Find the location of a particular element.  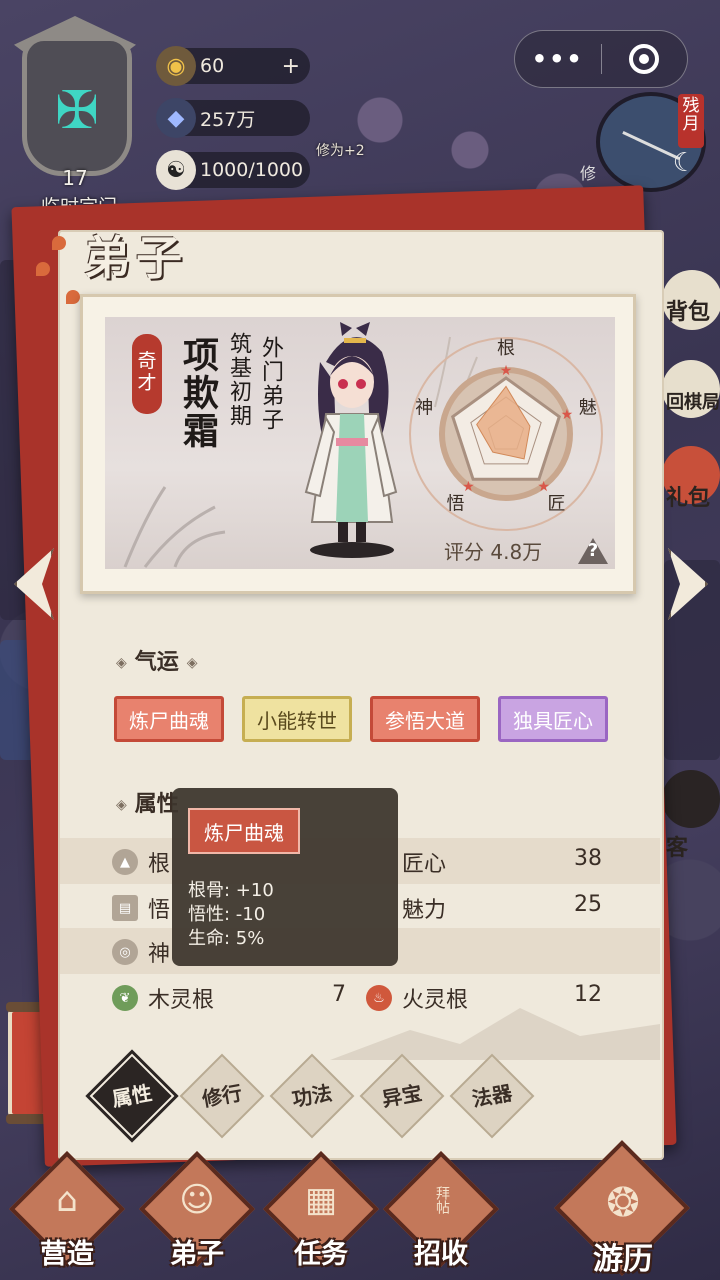

qi-amount: 1000/1000 is located at coordinates (252, 170).